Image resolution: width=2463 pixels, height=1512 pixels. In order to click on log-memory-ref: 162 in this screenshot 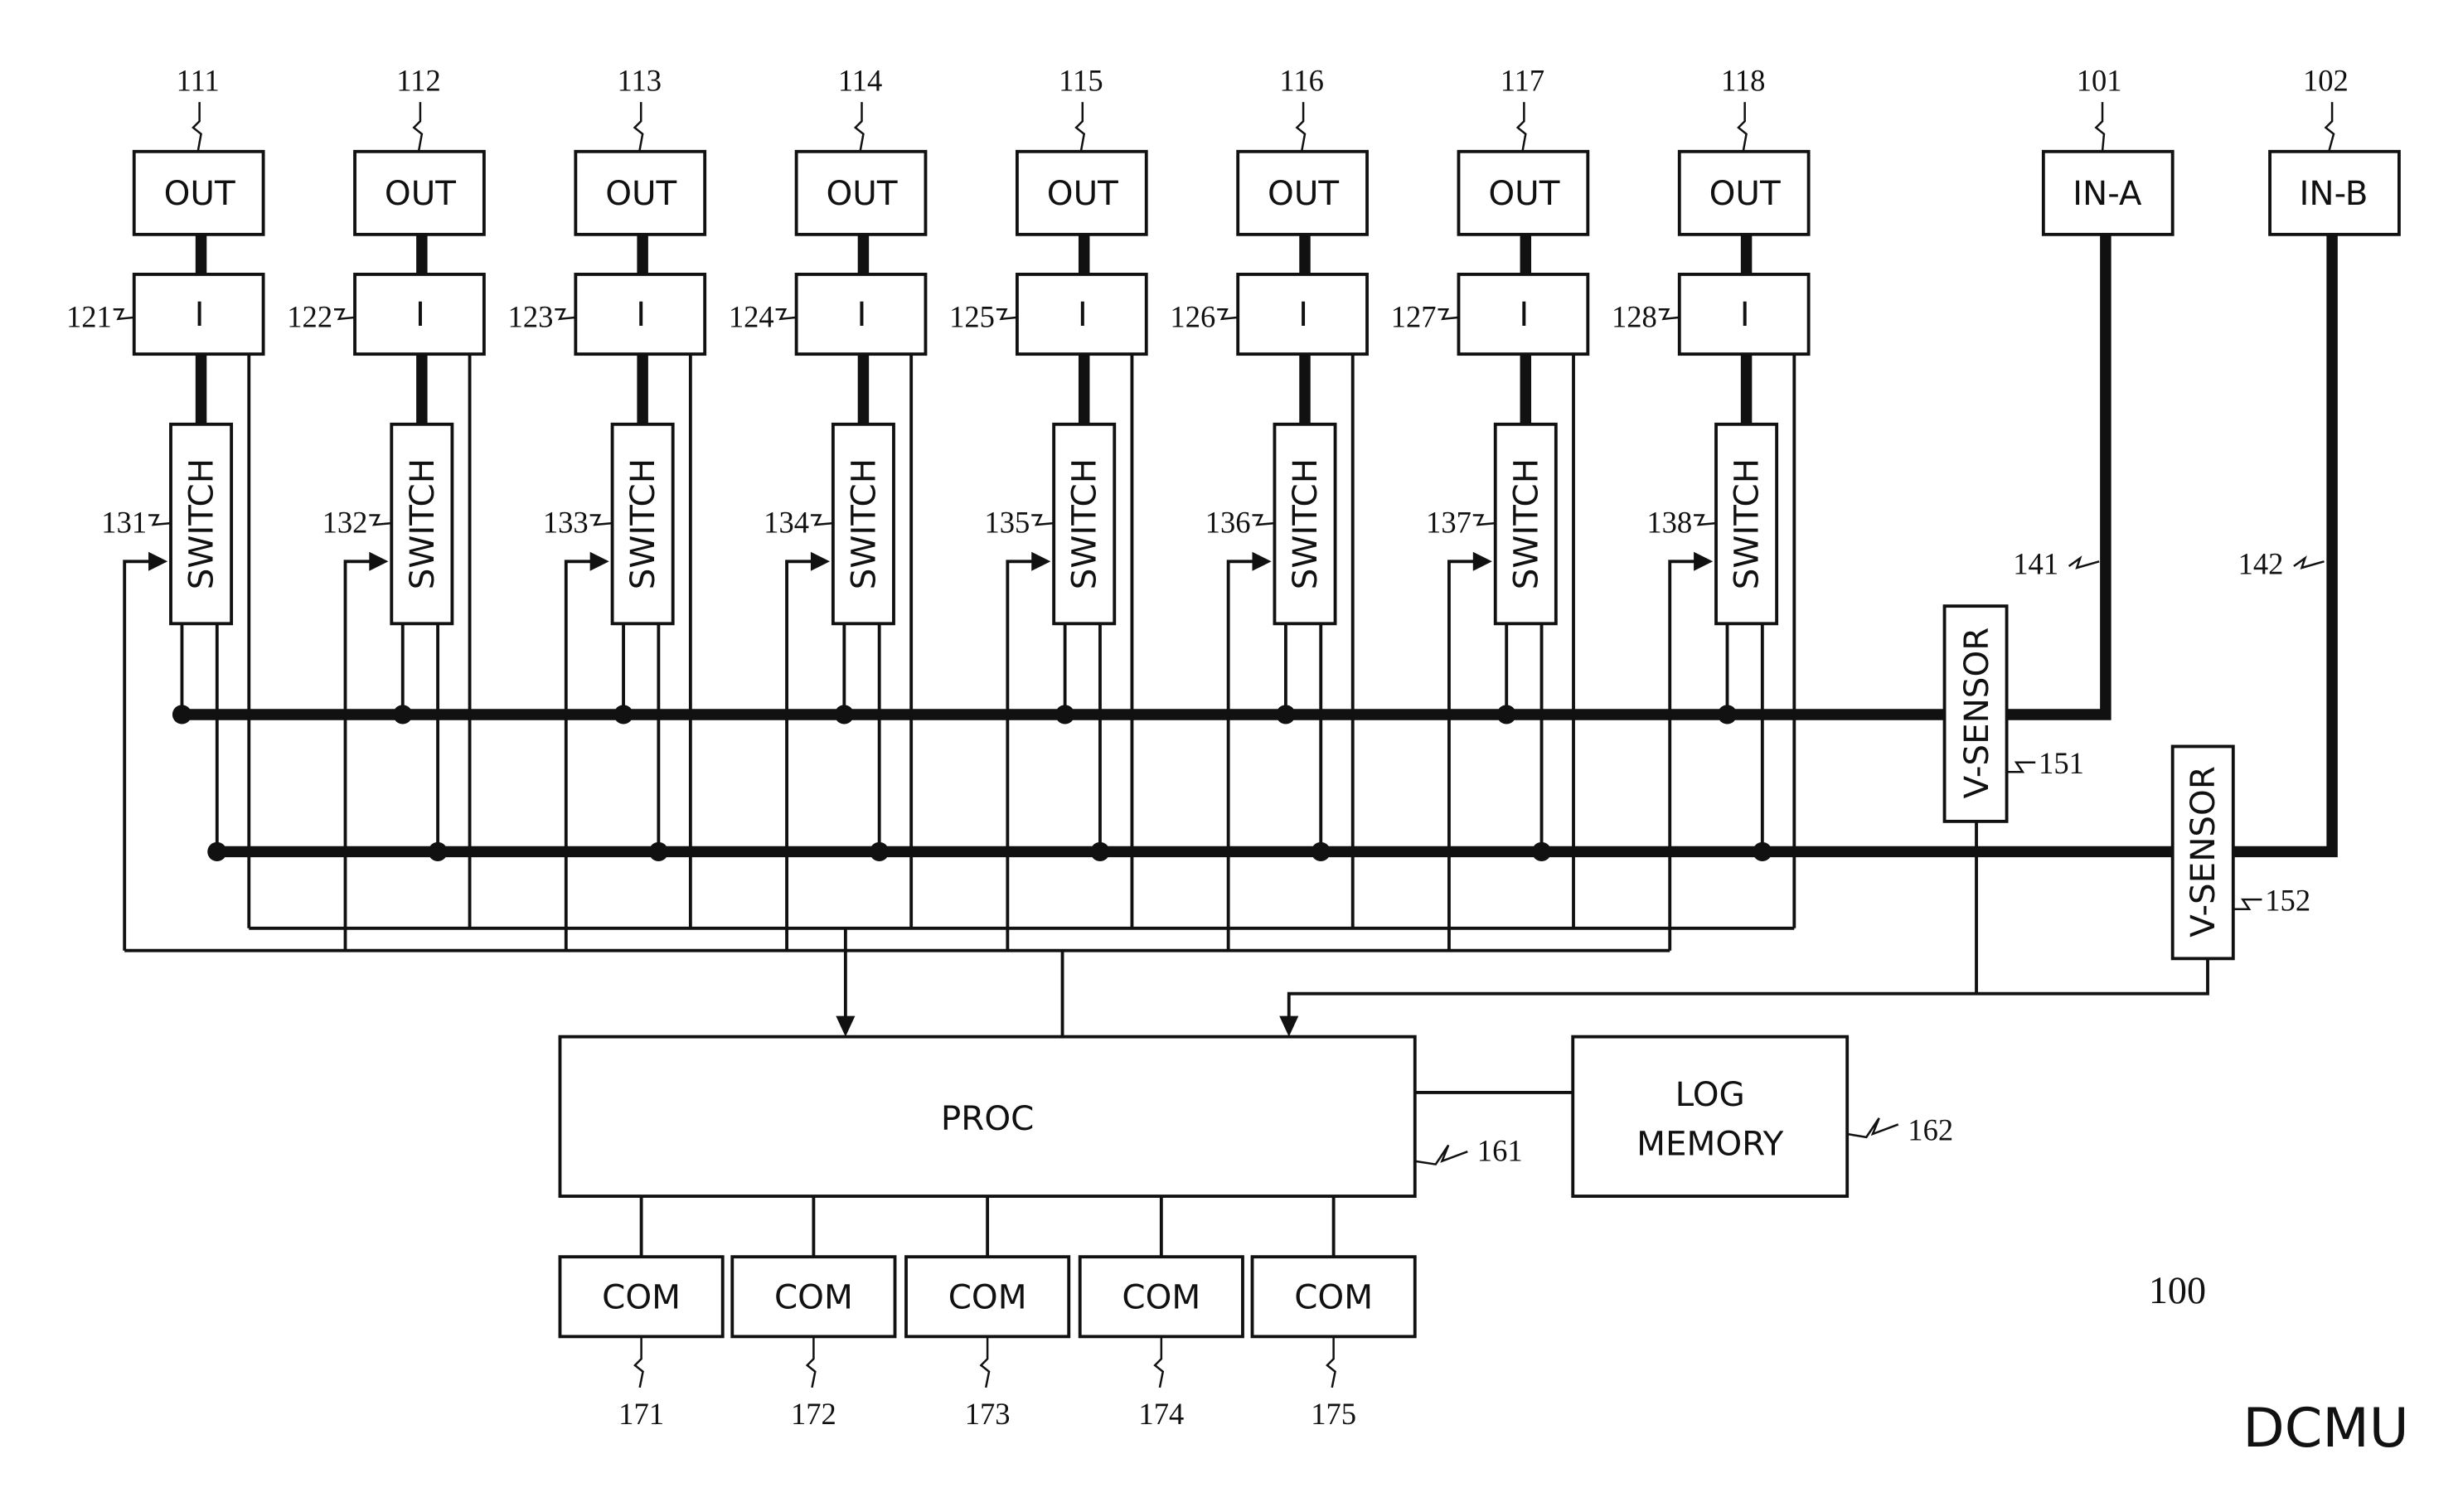, I will do `click(1930, 1130)`.